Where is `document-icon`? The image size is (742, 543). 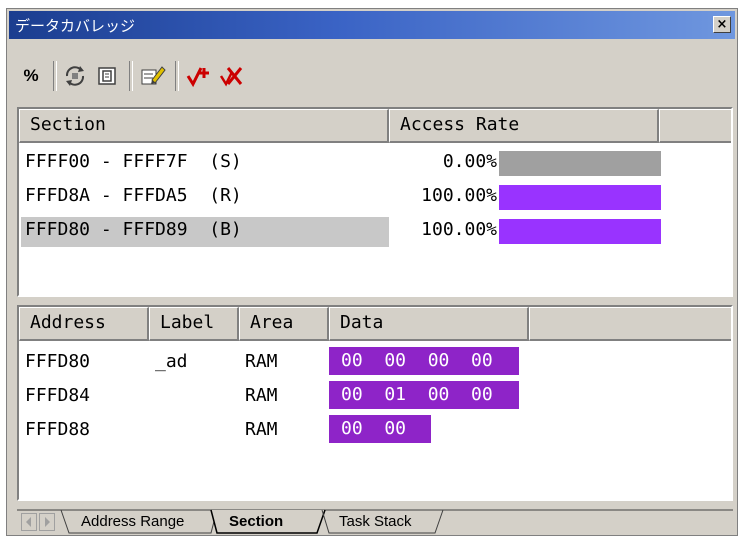
document-icon is located at coordinates (107, 76).